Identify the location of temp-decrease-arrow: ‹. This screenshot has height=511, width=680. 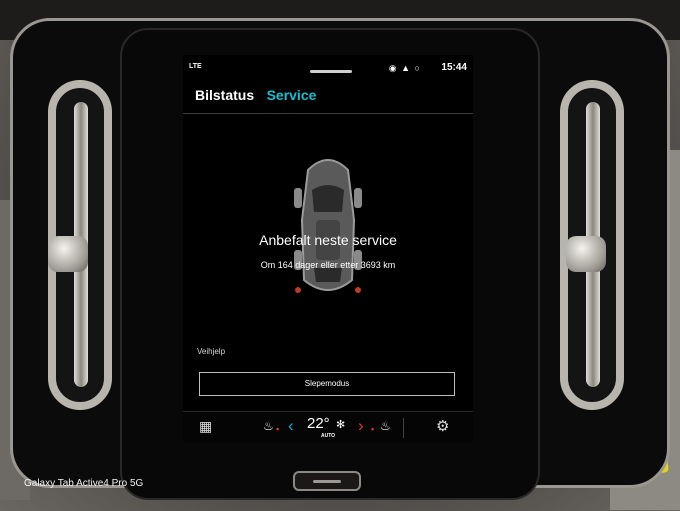
(291, 426).